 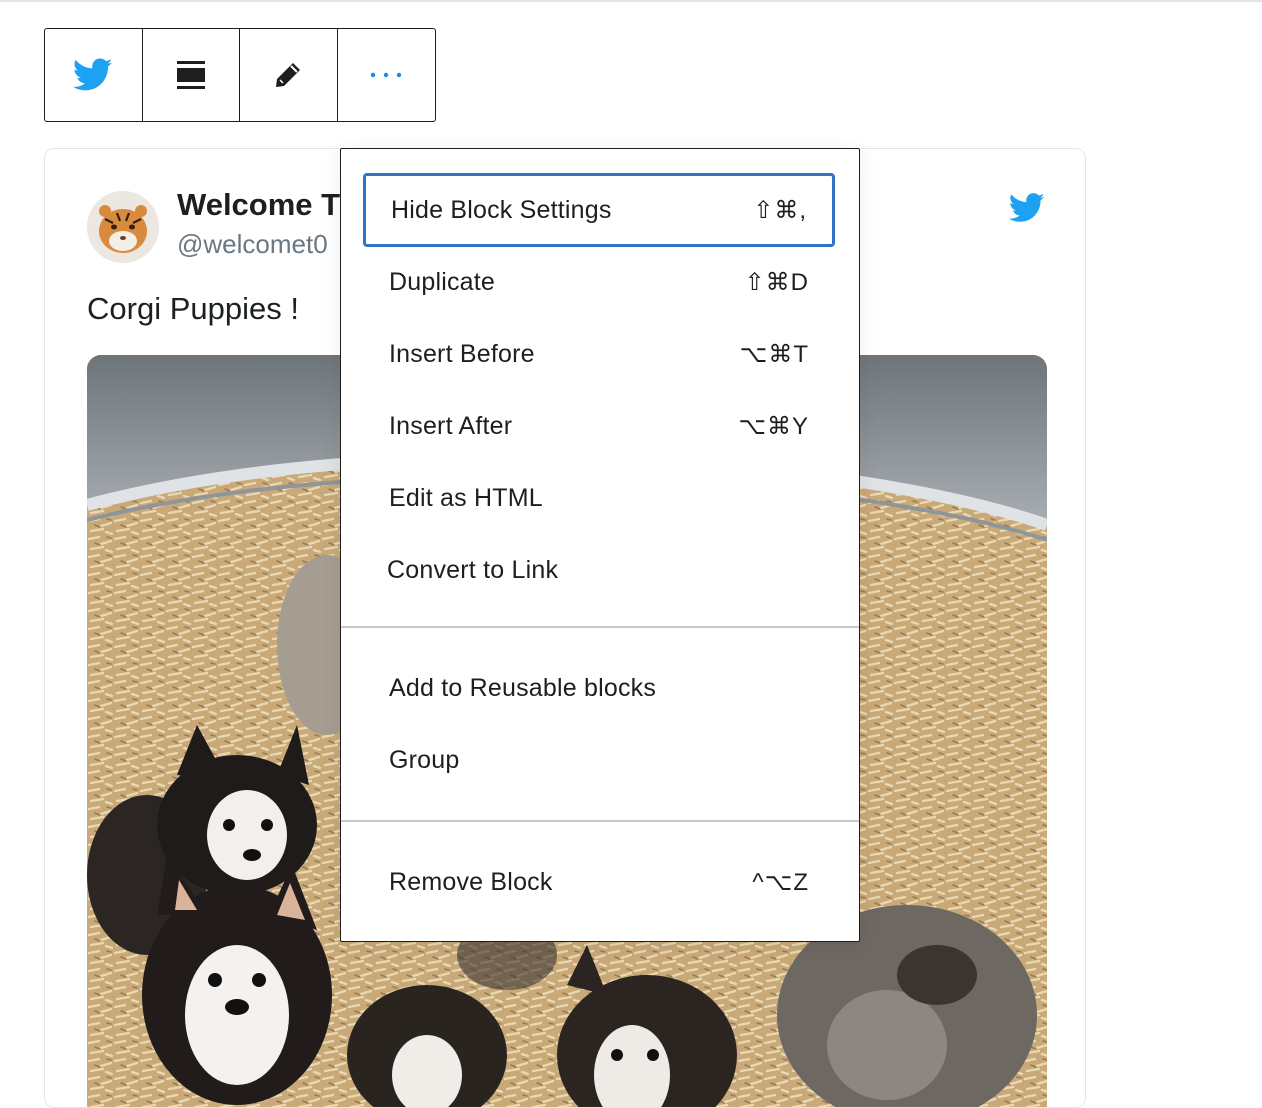 What do you see at coordinates (774, 354) in the screenshot?
I see `menu-item-shortcut: ⌥⌘T` at bounding box center [774, 354].